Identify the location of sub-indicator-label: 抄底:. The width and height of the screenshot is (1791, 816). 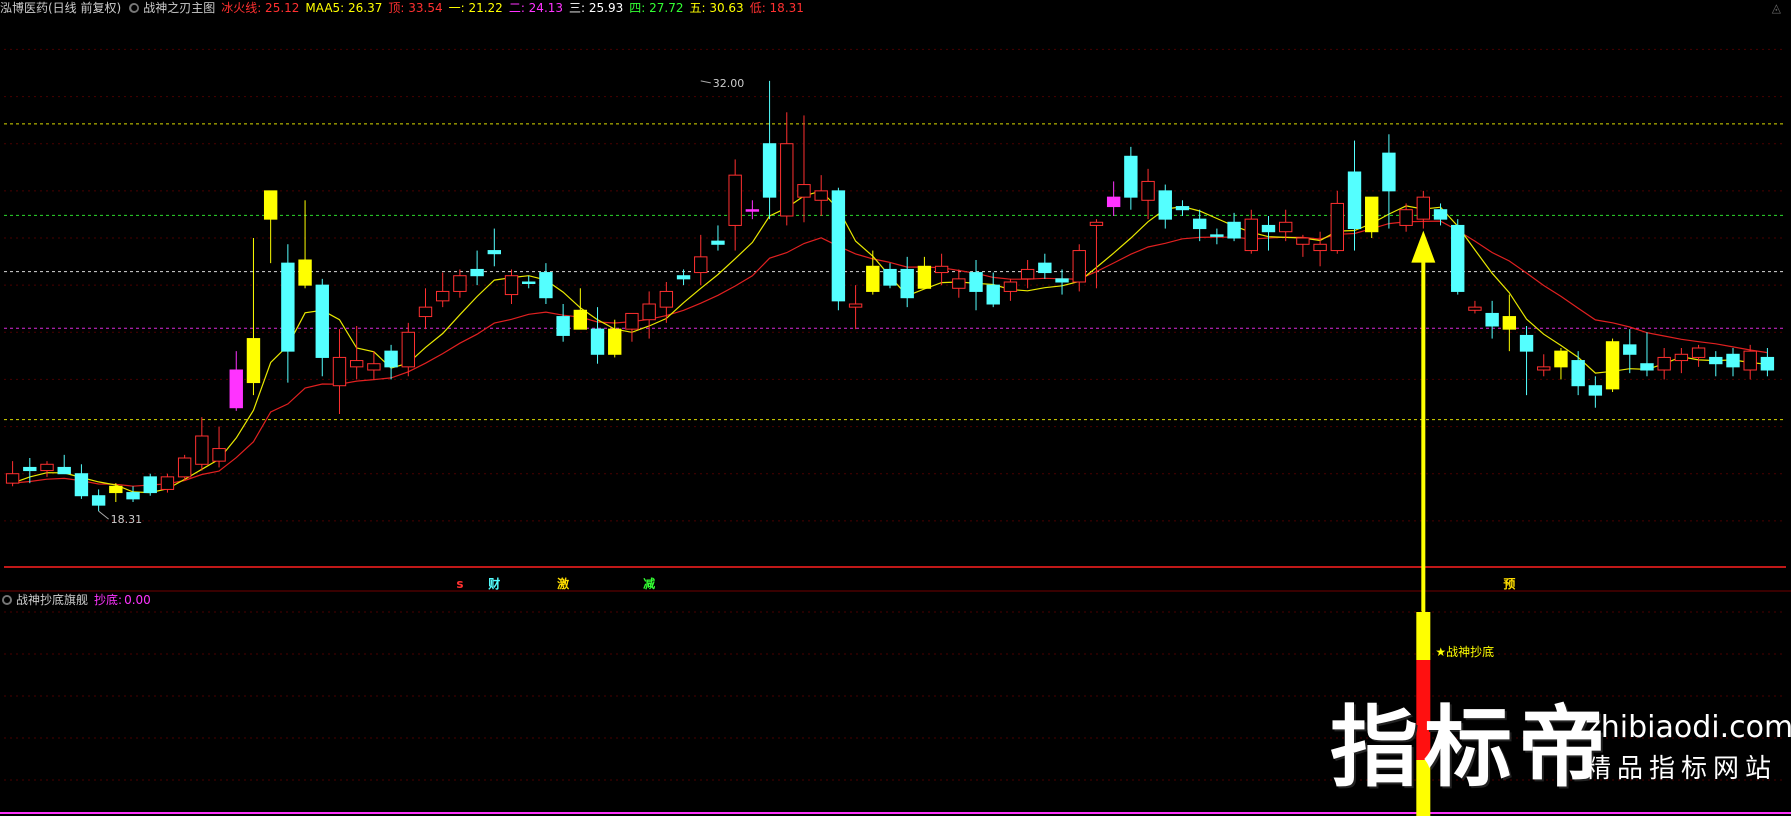
(108, 600).